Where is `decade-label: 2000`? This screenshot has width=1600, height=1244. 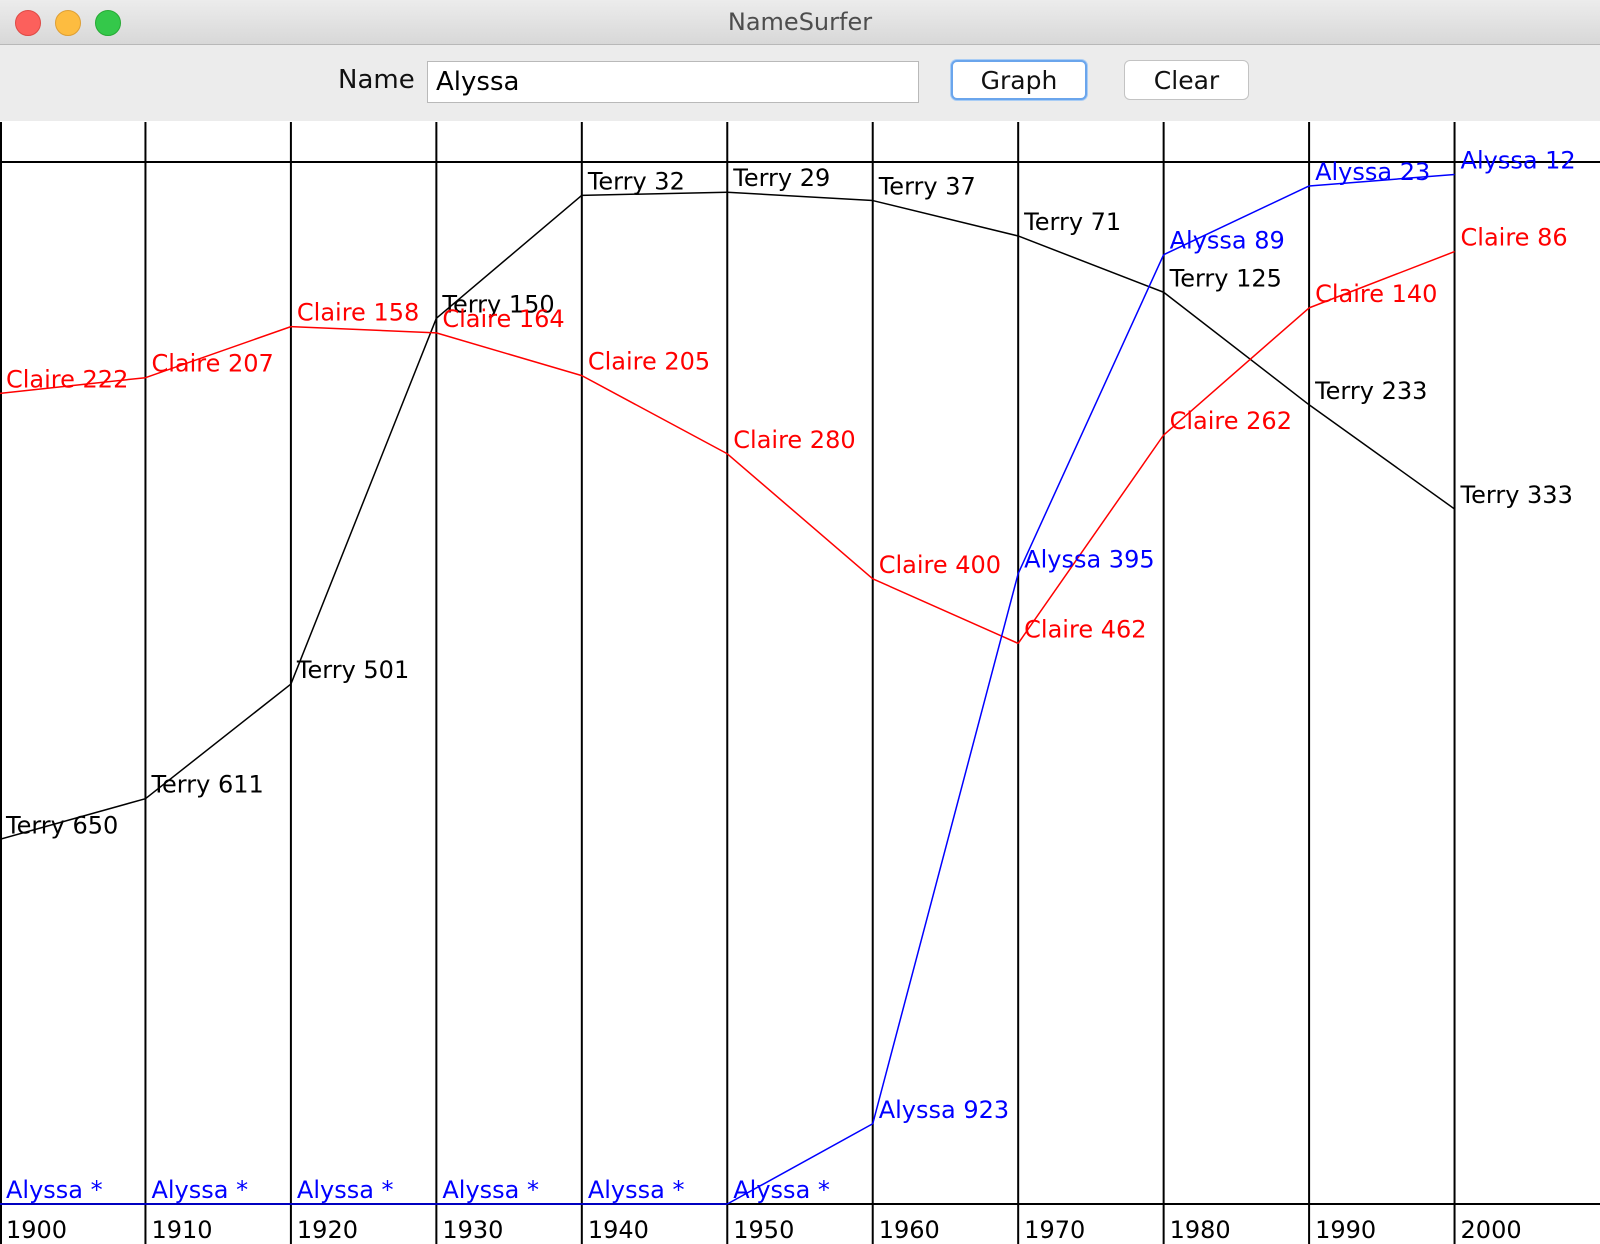 decade-label: 2000 is located at coordinates (1491, 1230).